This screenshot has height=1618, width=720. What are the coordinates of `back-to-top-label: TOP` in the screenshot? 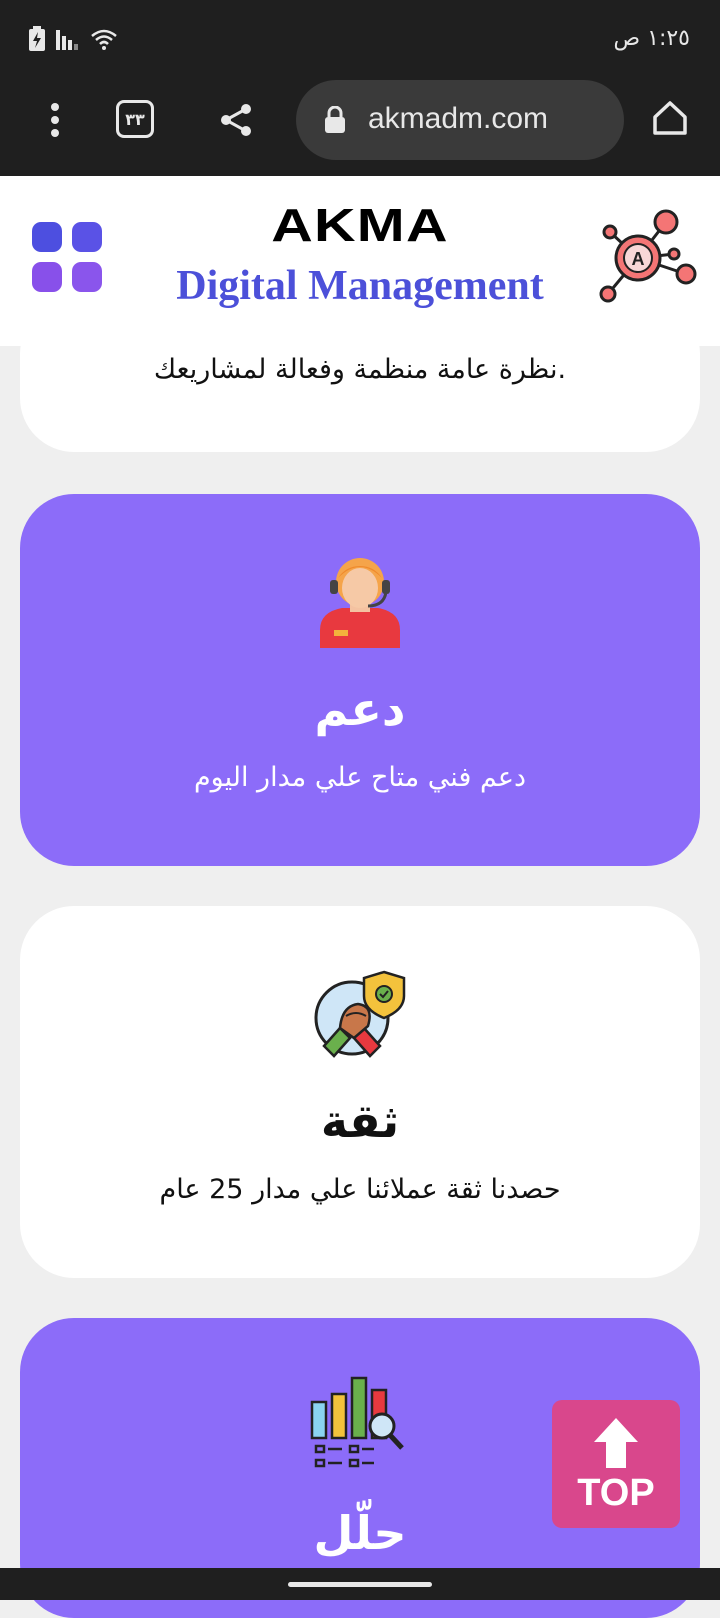 It's located at (616, 1493).